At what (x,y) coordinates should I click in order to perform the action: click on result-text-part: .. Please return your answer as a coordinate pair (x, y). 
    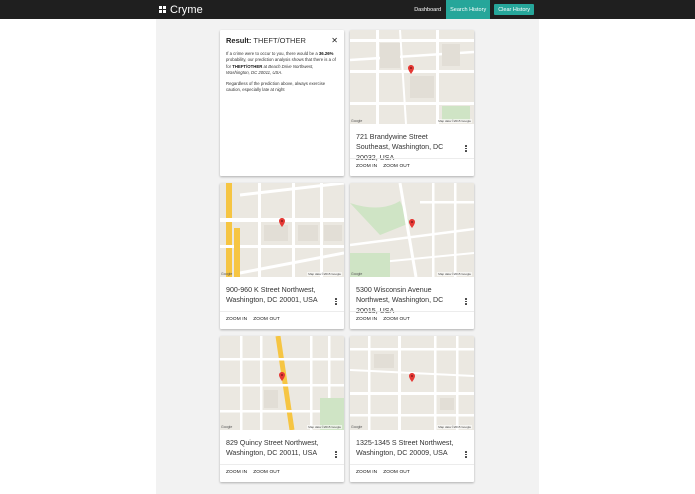
    Looking at the image, I should click on (282, 72).